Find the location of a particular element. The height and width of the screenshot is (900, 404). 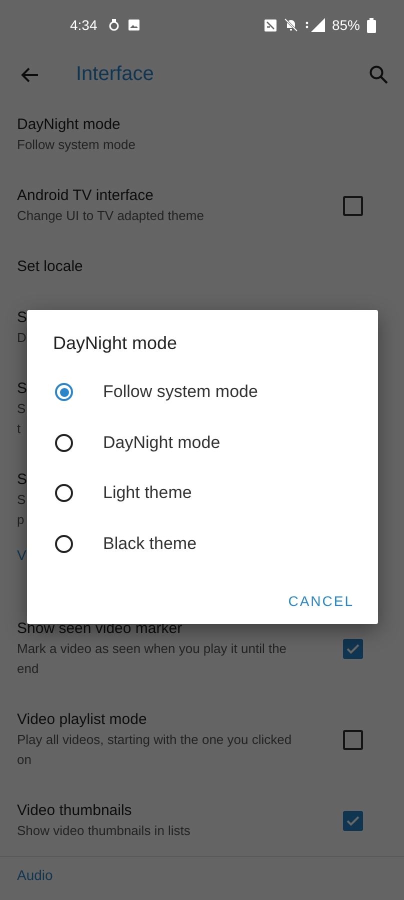

preference-item: Video playlist mode Play all videos, starting with the one you clicked on is located at coordinates (202, 739).